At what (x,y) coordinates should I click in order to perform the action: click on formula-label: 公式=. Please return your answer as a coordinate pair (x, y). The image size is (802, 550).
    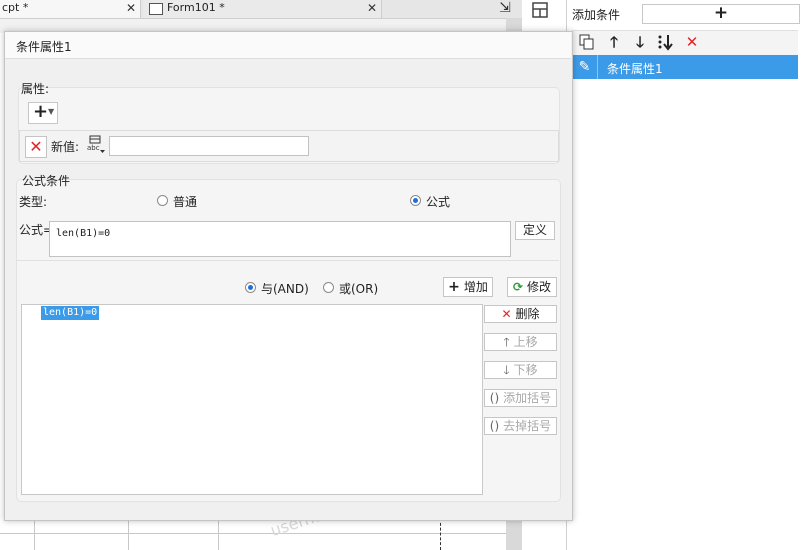
    Looking at the image, I should click on (36, 230).